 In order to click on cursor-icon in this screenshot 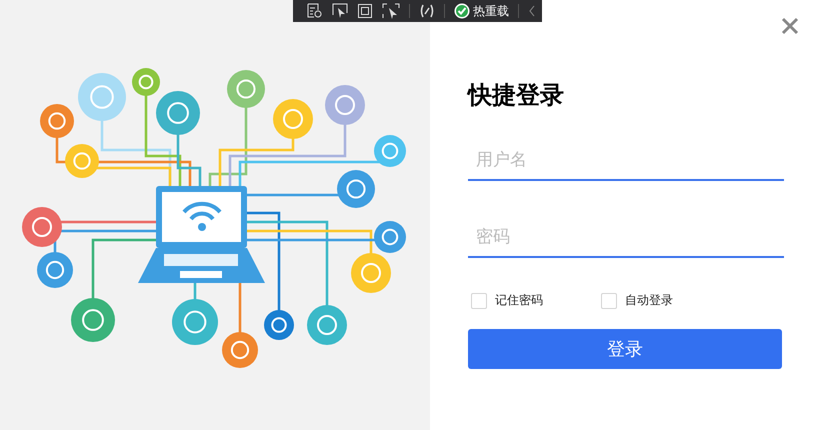, I will do `click(340, 11)`.